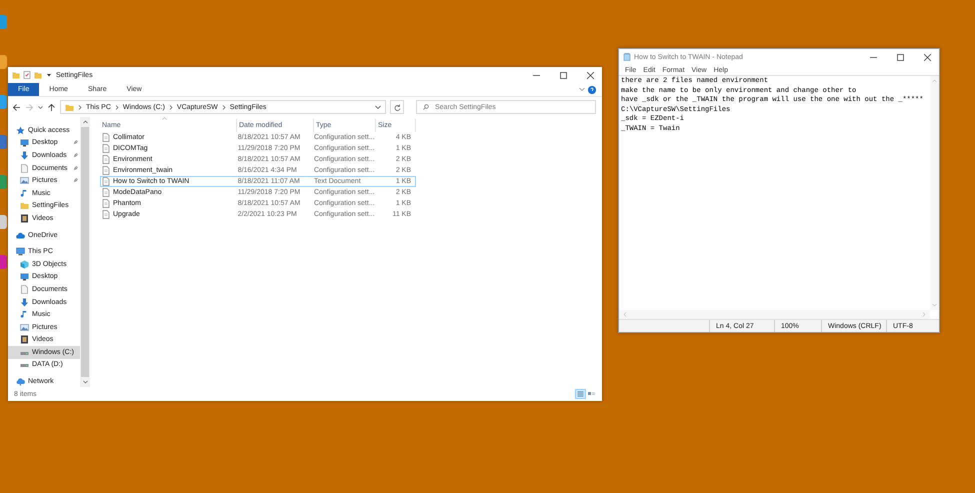 The width and height of the screenshot is (975, 493). I want to click on properties-icon, so click(27, 75).